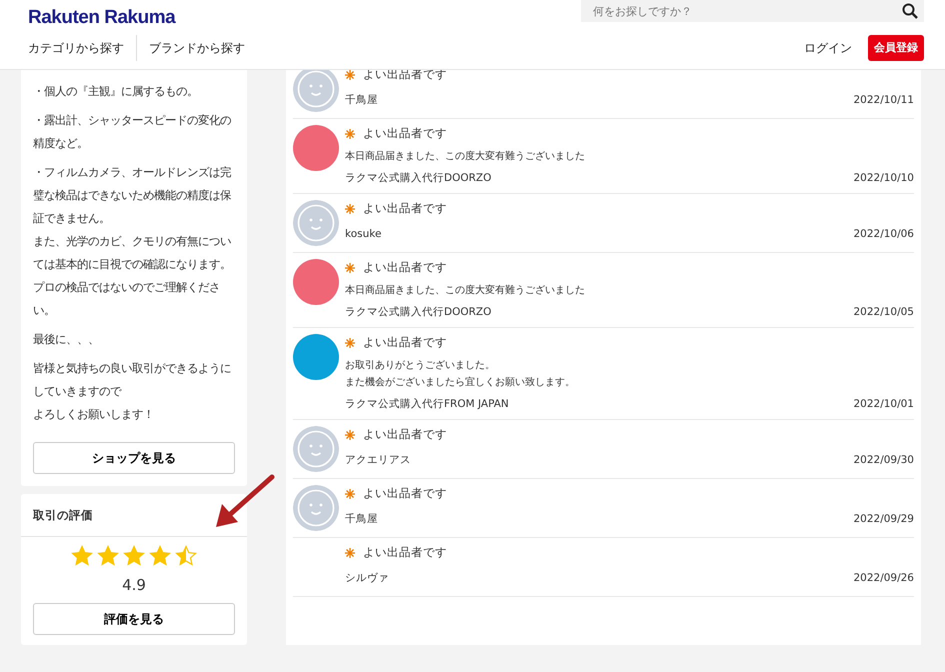 This screenshot has width=945, height=672. Describe the element at coordinates (102, 18) in the screenshot. I see `logo: Rakuten Rakuma` at that location.